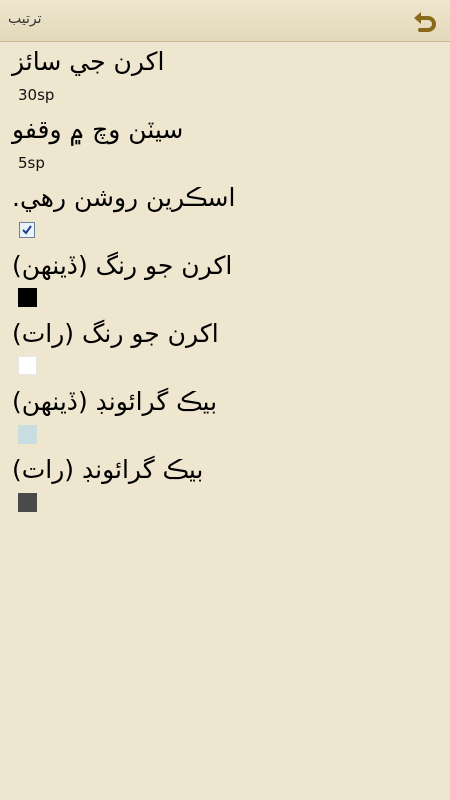 The image size is (450, 800). Describe the element at coordinates (225, 484) in the screenshot. I see `setting-background-night: بيڪ گرائونڊ (رات)` at that location.